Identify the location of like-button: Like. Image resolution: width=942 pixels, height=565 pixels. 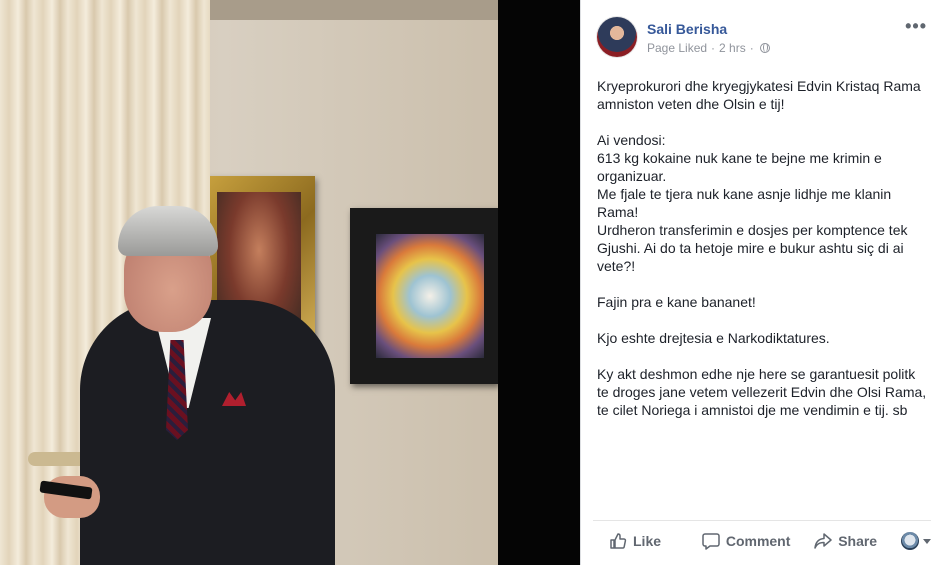
(648, 541).